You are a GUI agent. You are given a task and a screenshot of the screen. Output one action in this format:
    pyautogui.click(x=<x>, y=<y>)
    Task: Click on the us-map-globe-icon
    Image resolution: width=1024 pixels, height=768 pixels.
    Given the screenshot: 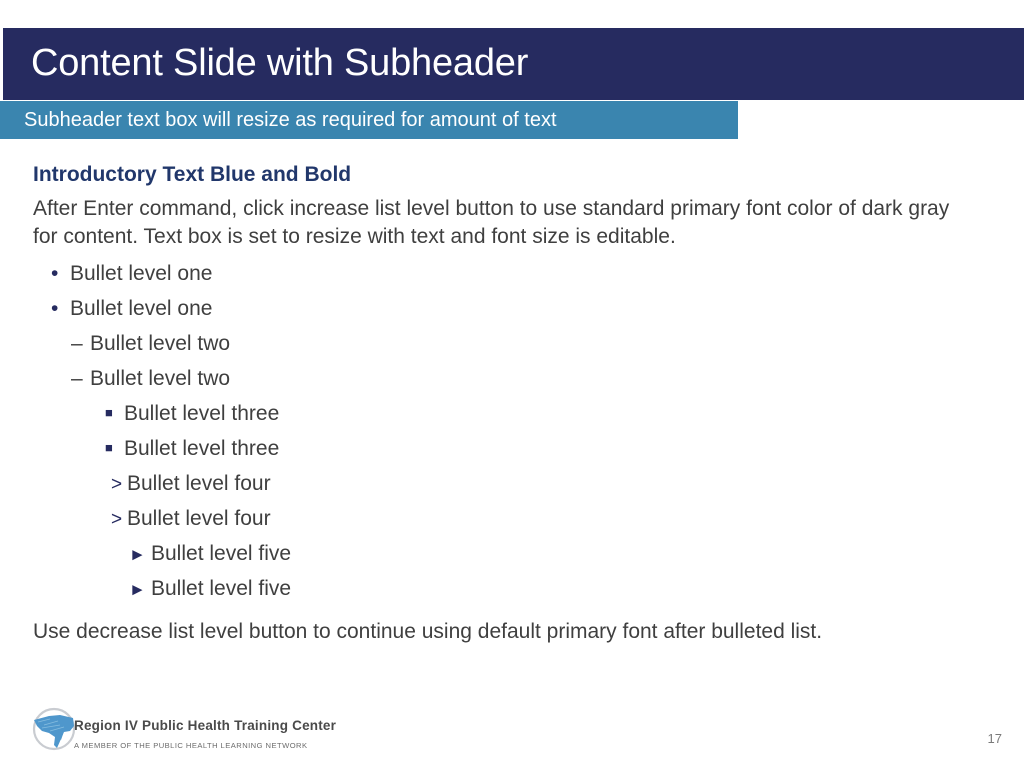 What is the action you would take?
    pyautogui.click(x=55, y=729)
    